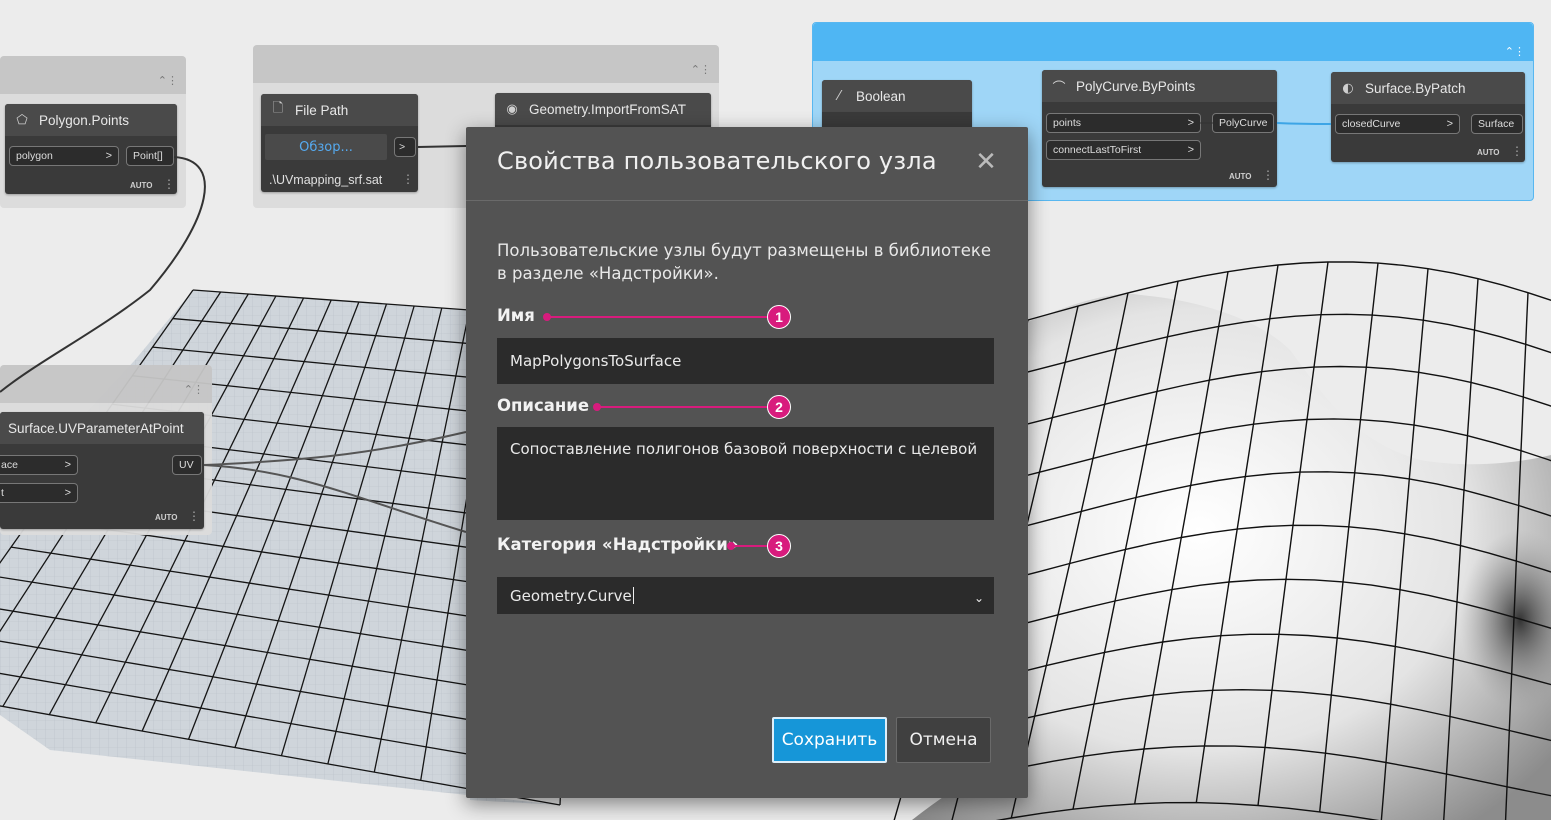 This screenshot has height=820, width=1551. What do you see at coordinates (779, 317) in the screenshot?
I see `annotation-badge-1: 1` at bounding box center [779, 317].